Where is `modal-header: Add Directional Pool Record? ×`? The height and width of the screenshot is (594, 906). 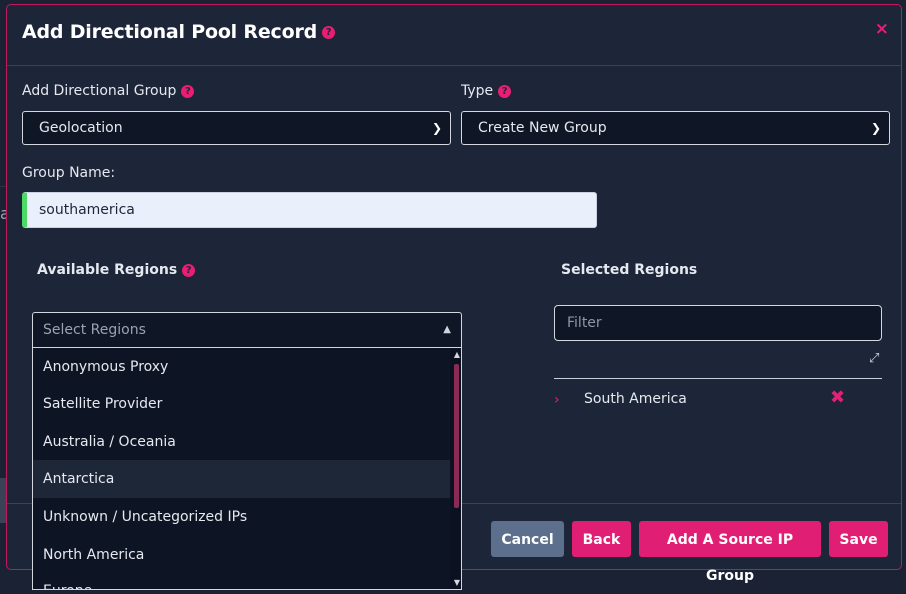 modal-header: Add Directional Pool Record? × is located at coordinates (454, 35).